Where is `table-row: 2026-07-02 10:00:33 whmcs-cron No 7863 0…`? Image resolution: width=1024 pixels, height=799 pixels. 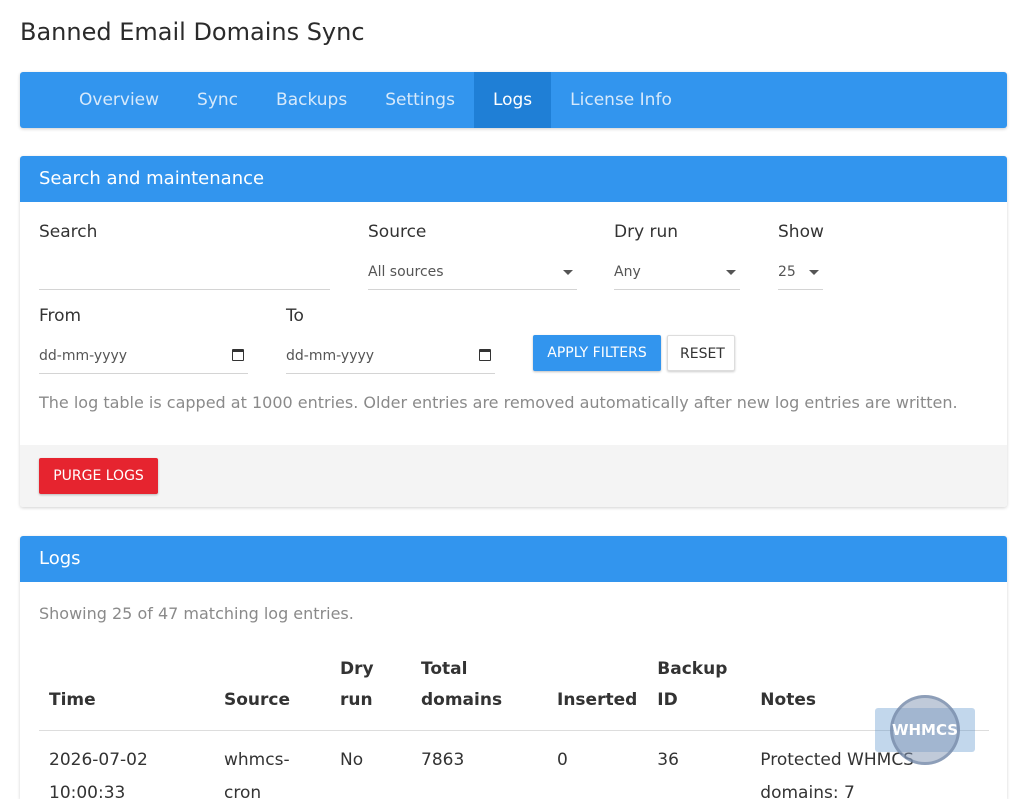 table-row: 2026-07-02 10:00:33 whmcs-cron No 7863 0… is located at coordinates (514, 765).